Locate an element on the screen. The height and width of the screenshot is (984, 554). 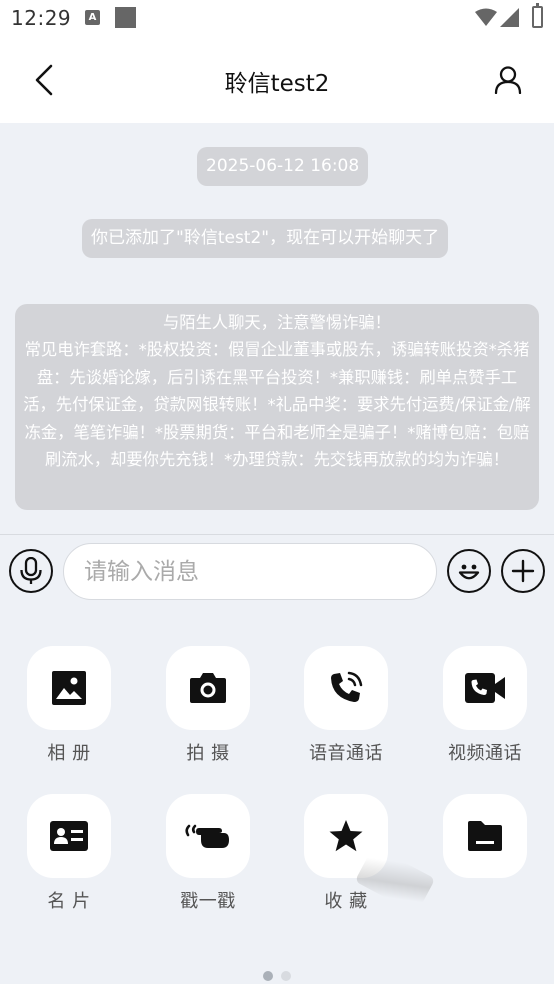
poke-tile-icon-bg is located at coordinates (208, 836).